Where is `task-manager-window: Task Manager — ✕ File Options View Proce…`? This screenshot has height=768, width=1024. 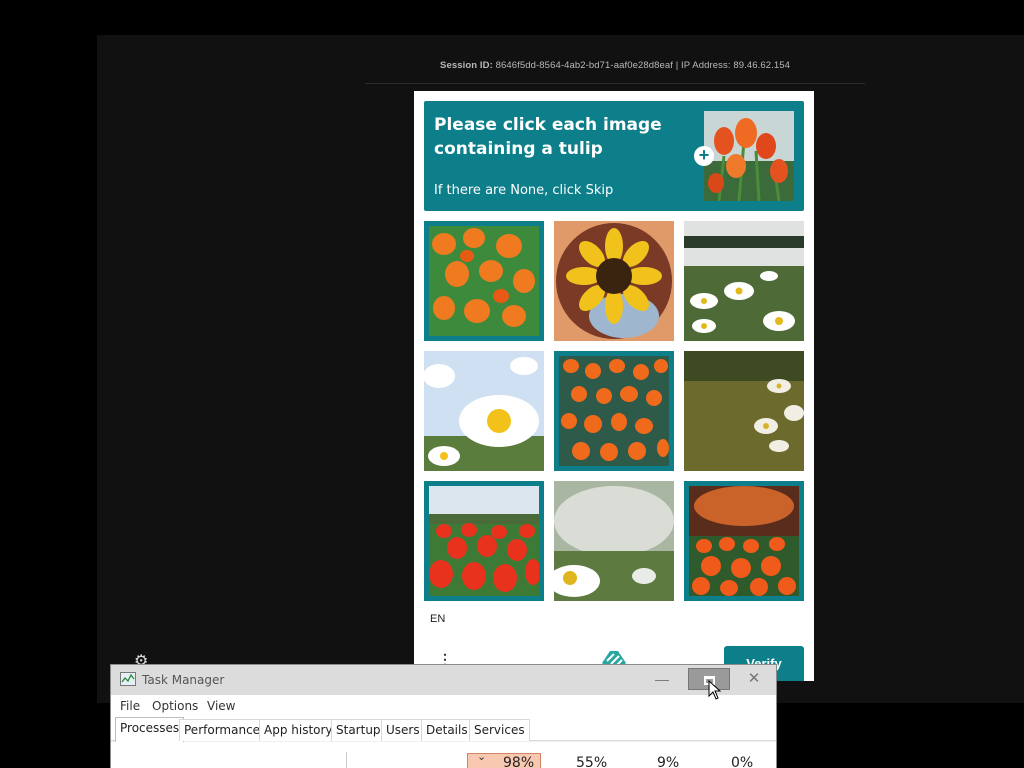
task-manager-window: Task Manager — ✕ File Options View Proce… is located at coordinates (443, 716).